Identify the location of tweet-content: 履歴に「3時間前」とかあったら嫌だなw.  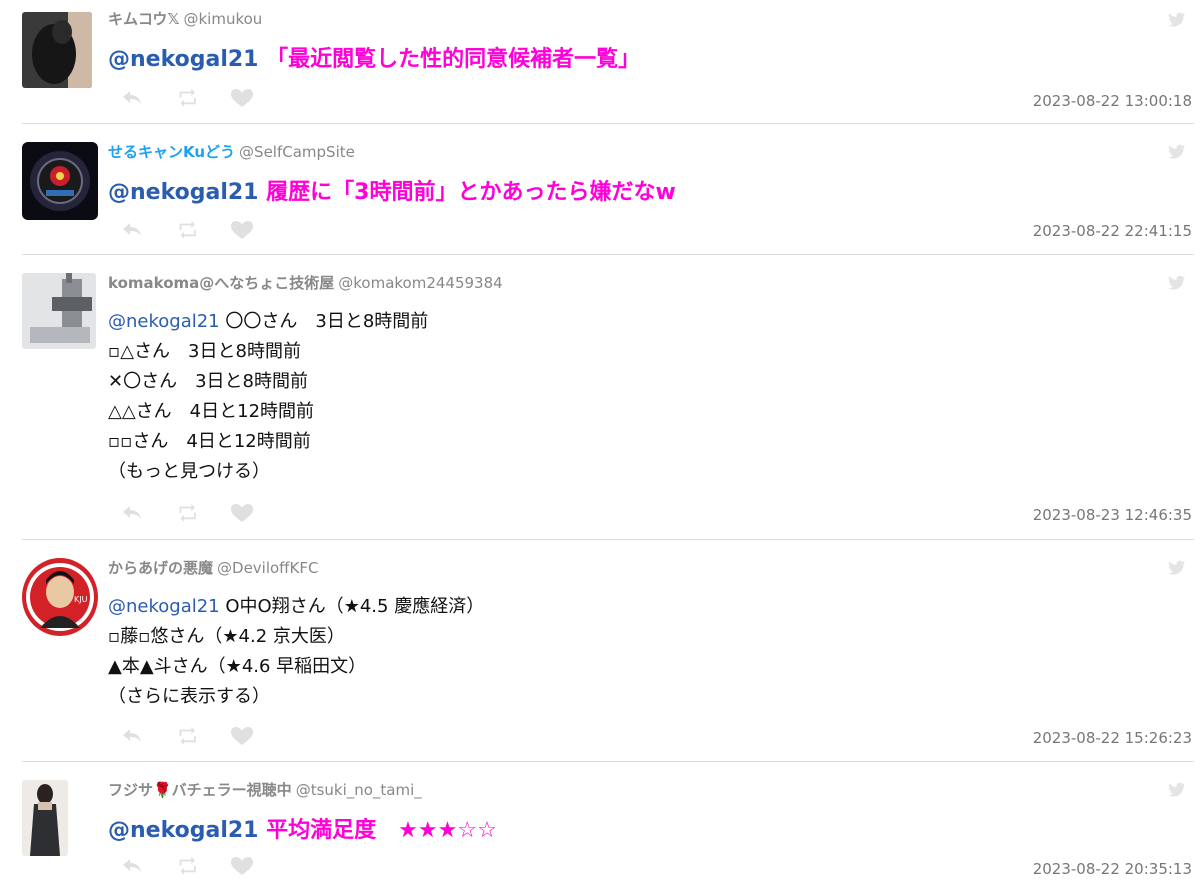
(471, 192).